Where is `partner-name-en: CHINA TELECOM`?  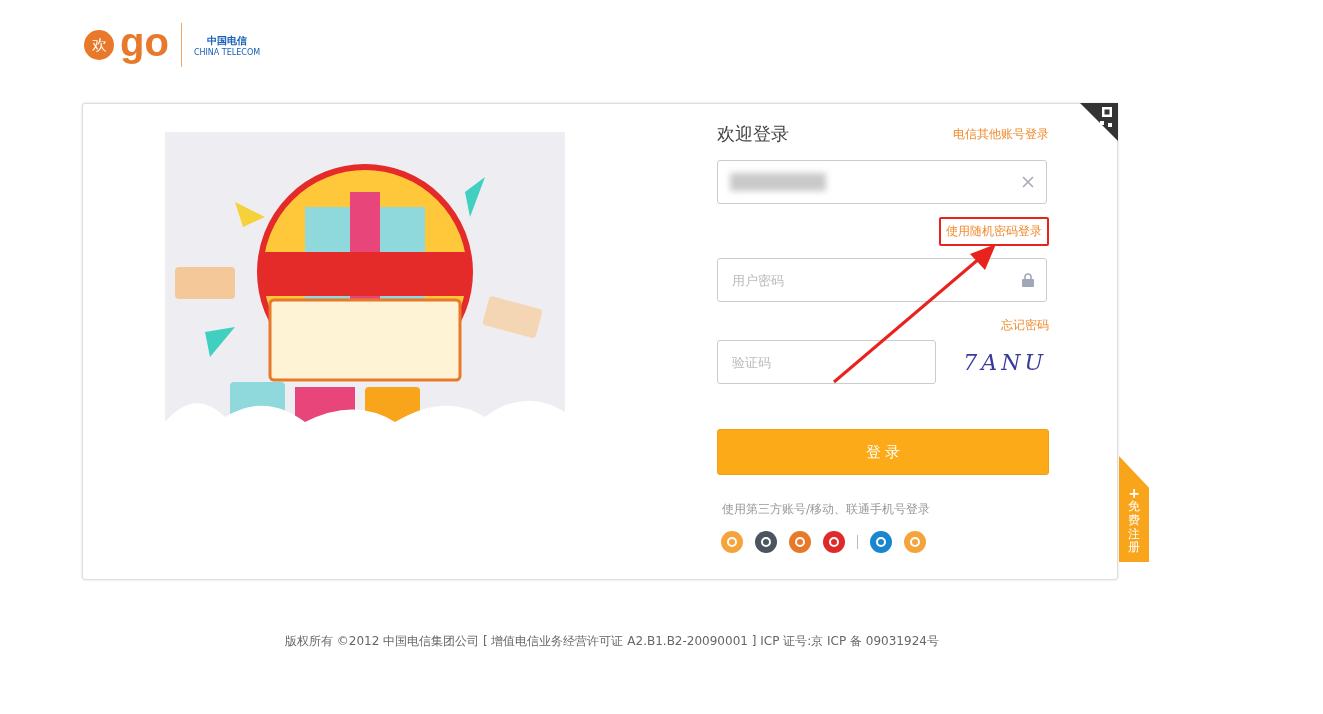
partner-name-en: CHINA TELECOM is located at coordinates (227, 52).